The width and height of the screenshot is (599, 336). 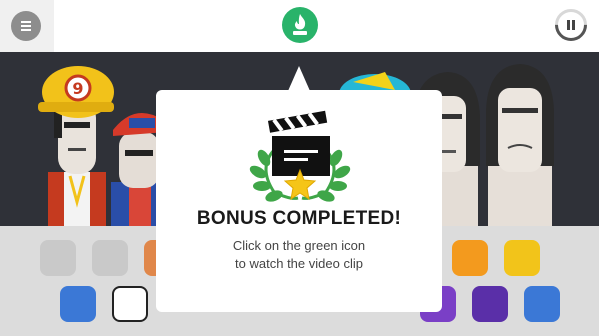 I want to click on popup-instruction-line2: to watch the video clip, so click(x=299, y=263).